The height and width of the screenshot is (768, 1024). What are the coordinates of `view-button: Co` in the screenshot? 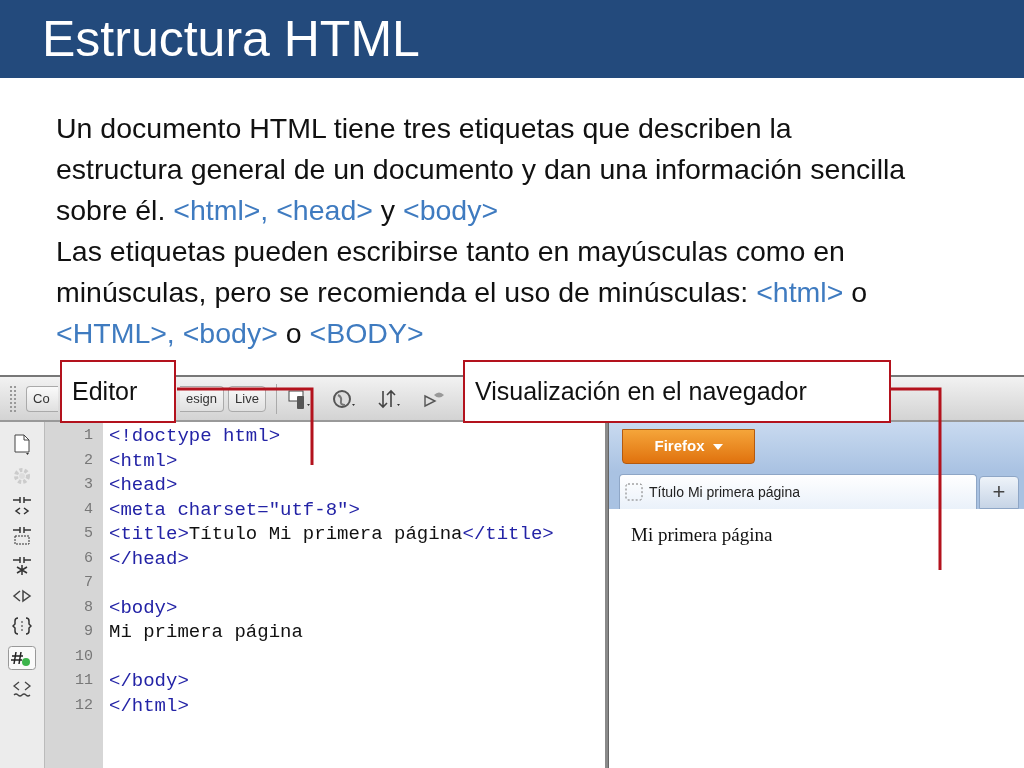 It's located at (42, 398).